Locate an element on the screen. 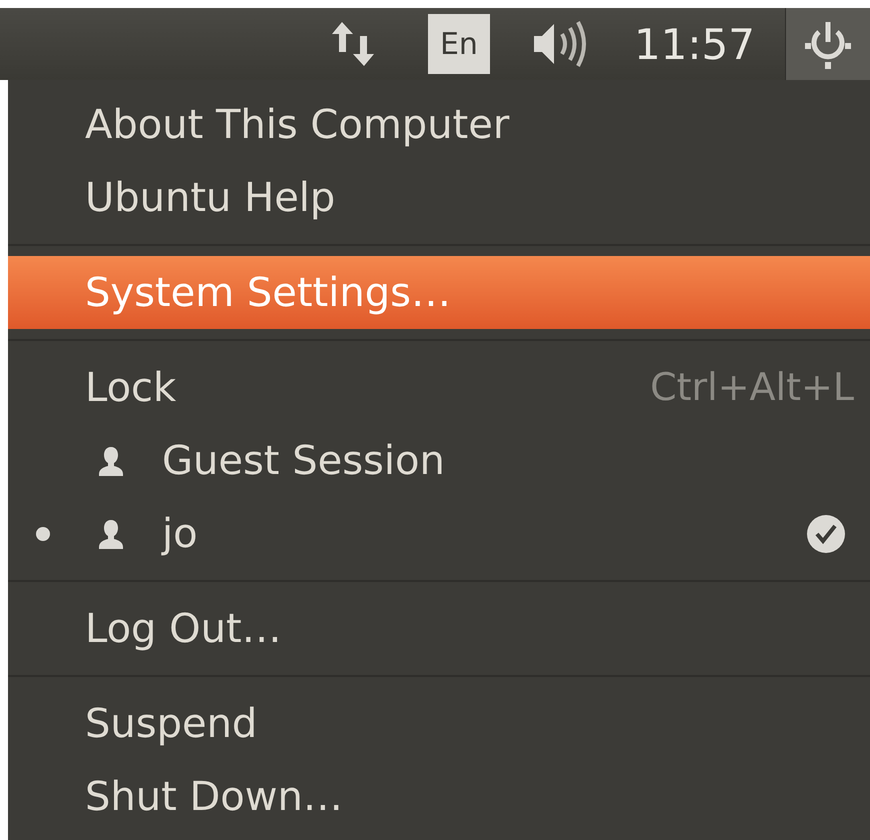 This screenshot has height=840, width=870. menu-label: Ubuntu Help is located at coordinates (210, 198).